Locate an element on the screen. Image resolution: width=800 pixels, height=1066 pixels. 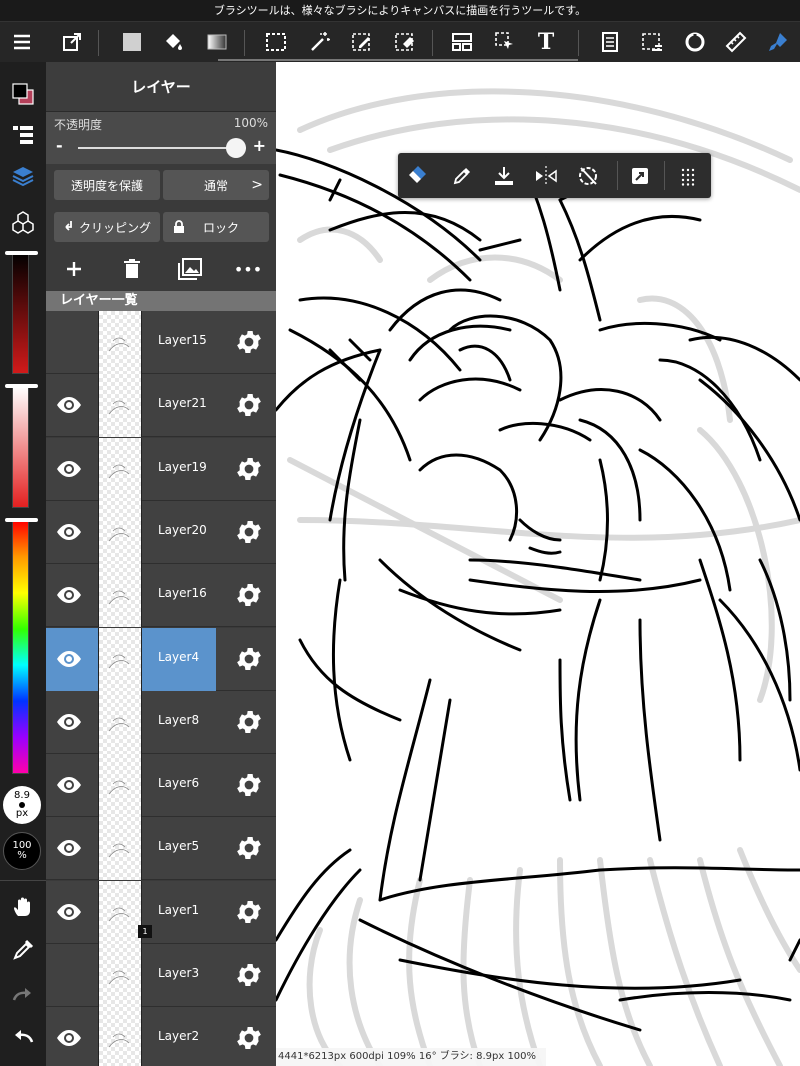
text-icon: T is located at coordinates (546, 42).